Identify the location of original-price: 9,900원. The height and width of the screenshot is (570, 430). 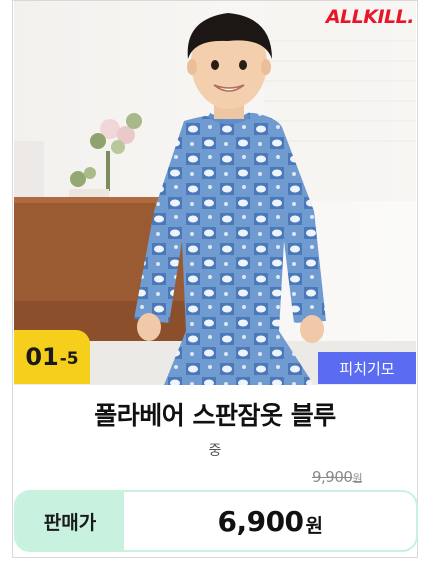
(337, 477).